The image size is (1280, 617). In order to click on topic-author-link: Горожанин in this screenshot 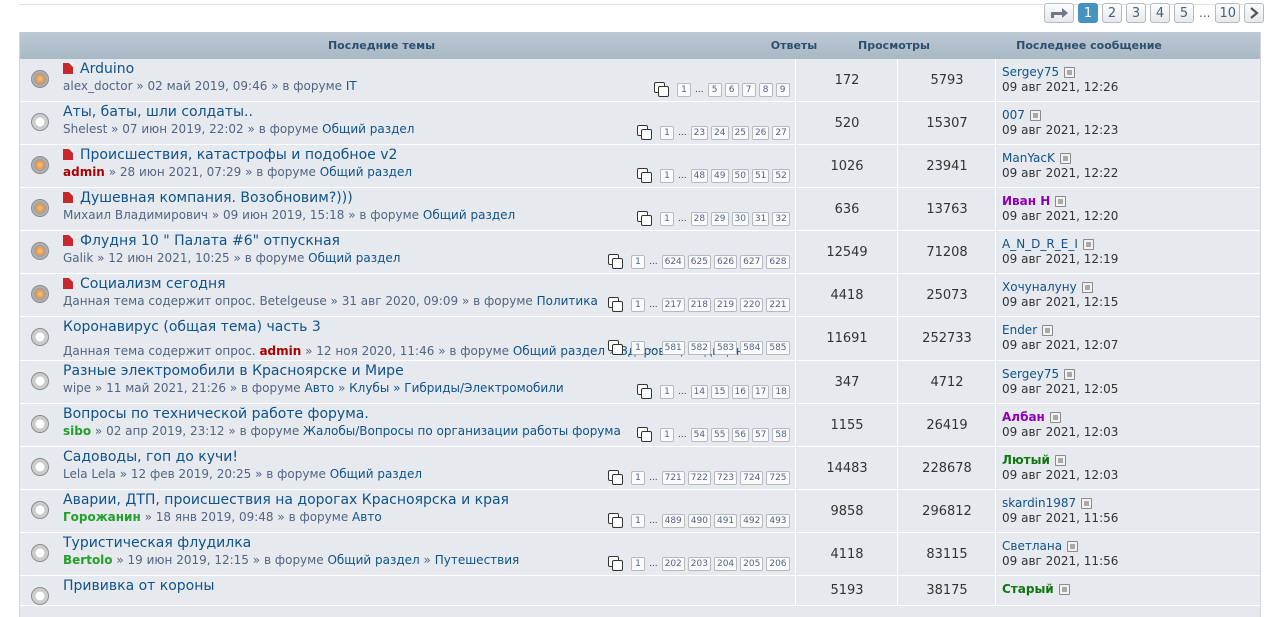, I will do `click(102, 517)`.